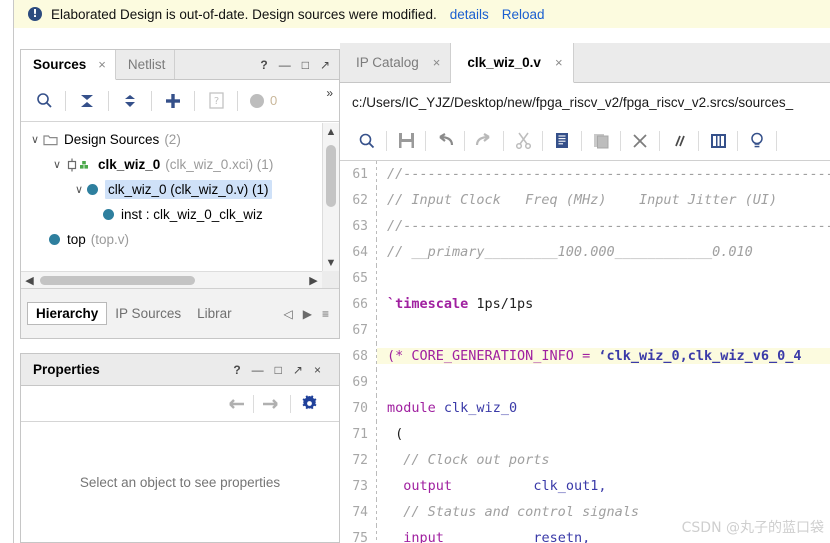  I want to click on undo-icon, so click(445, 141).